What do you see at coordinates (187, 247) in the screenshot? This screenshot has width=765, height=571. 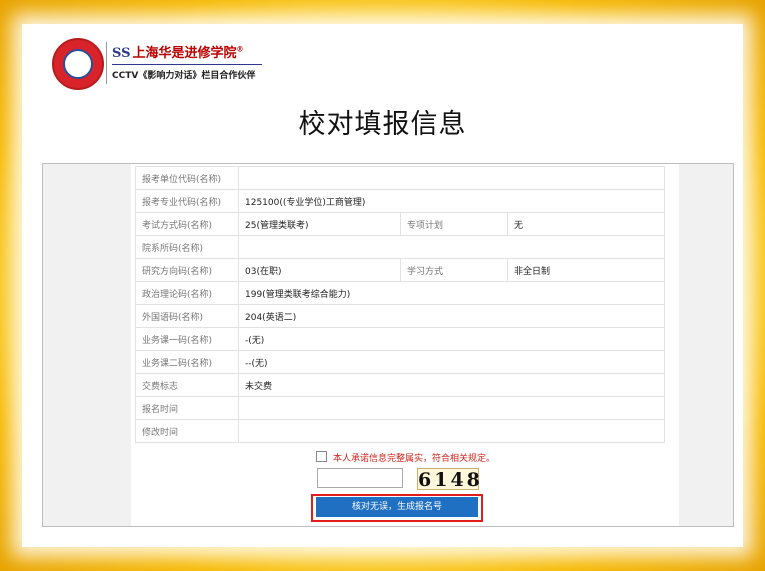 I see `row-label: 院系所码(名称)` at bounding box center [187, 247].